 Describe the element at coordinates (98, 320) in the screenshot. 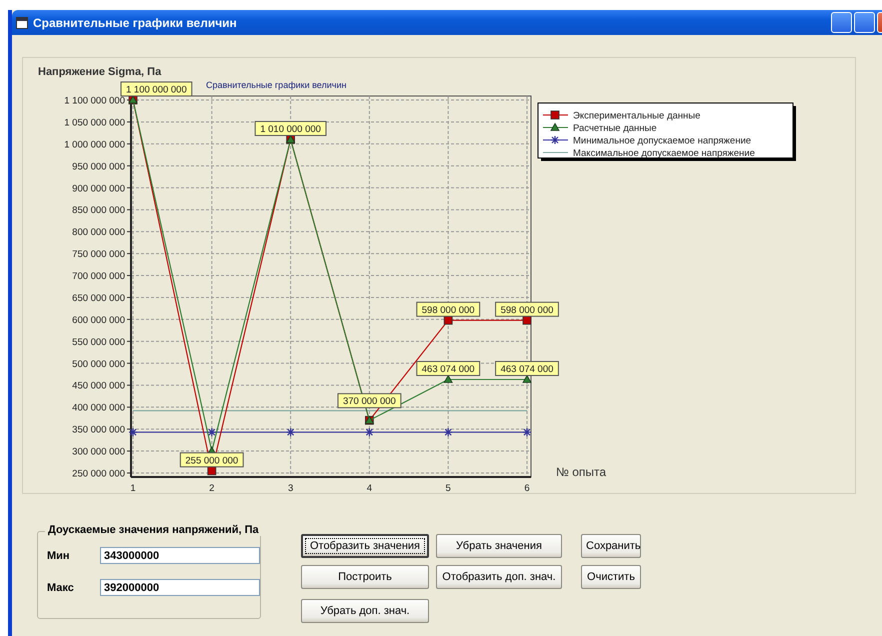

I see `tick-label: 600 000 000` at that location.